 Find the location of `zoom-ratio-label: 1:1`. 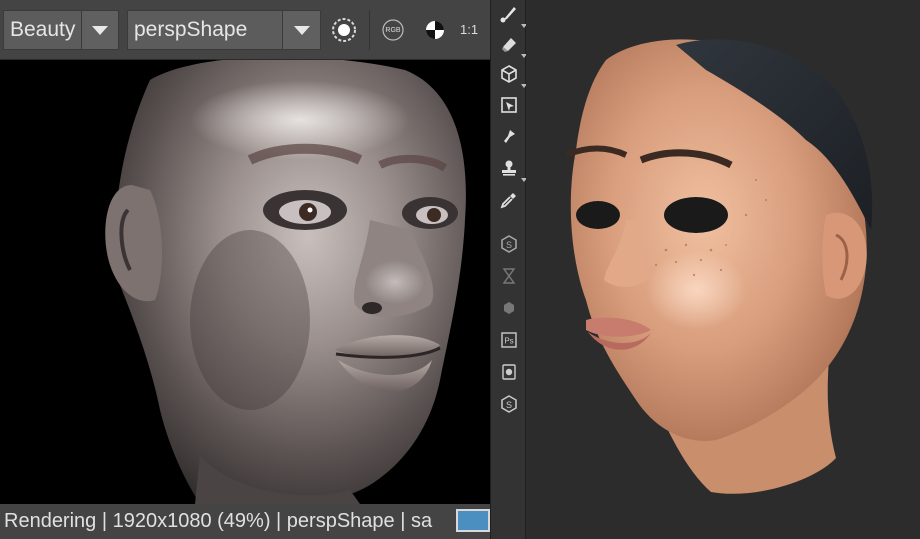

zoom-ratio-label: 1:1 is located at coordinates (469, 29).